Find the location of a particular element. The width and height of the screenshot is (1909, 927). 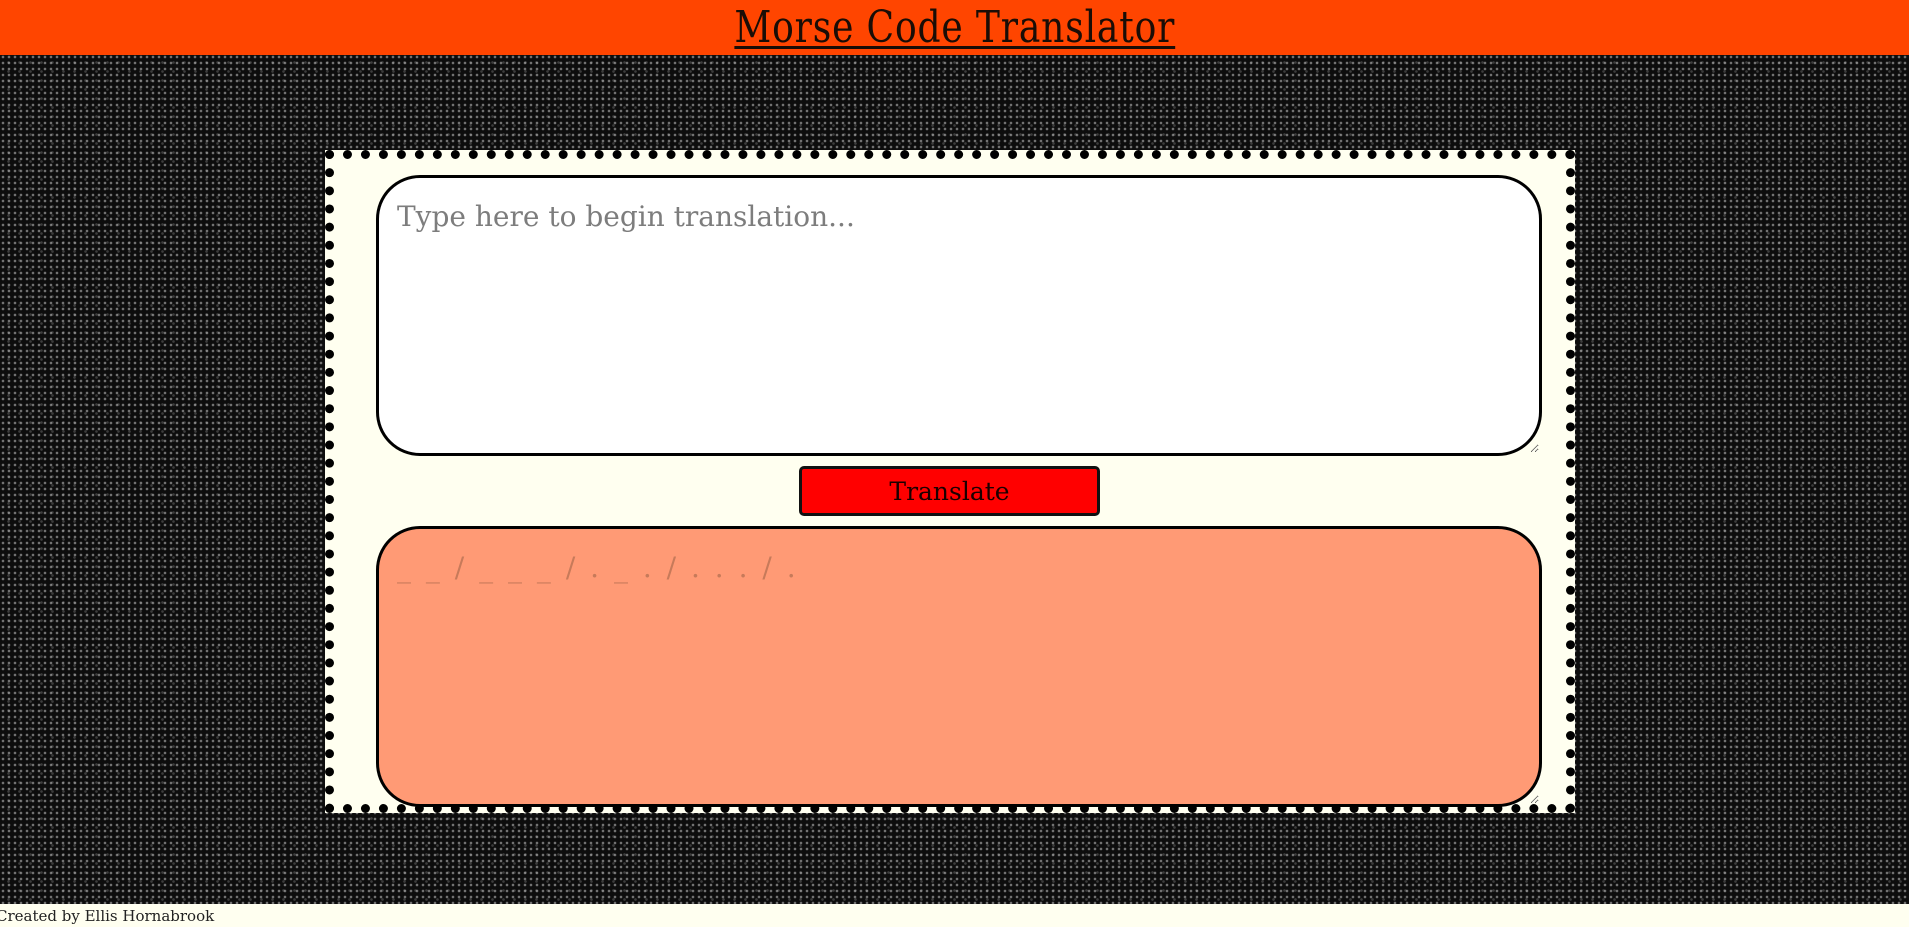

footer: Created by Ellis Hornabrook is located at coordinates (954, 915).